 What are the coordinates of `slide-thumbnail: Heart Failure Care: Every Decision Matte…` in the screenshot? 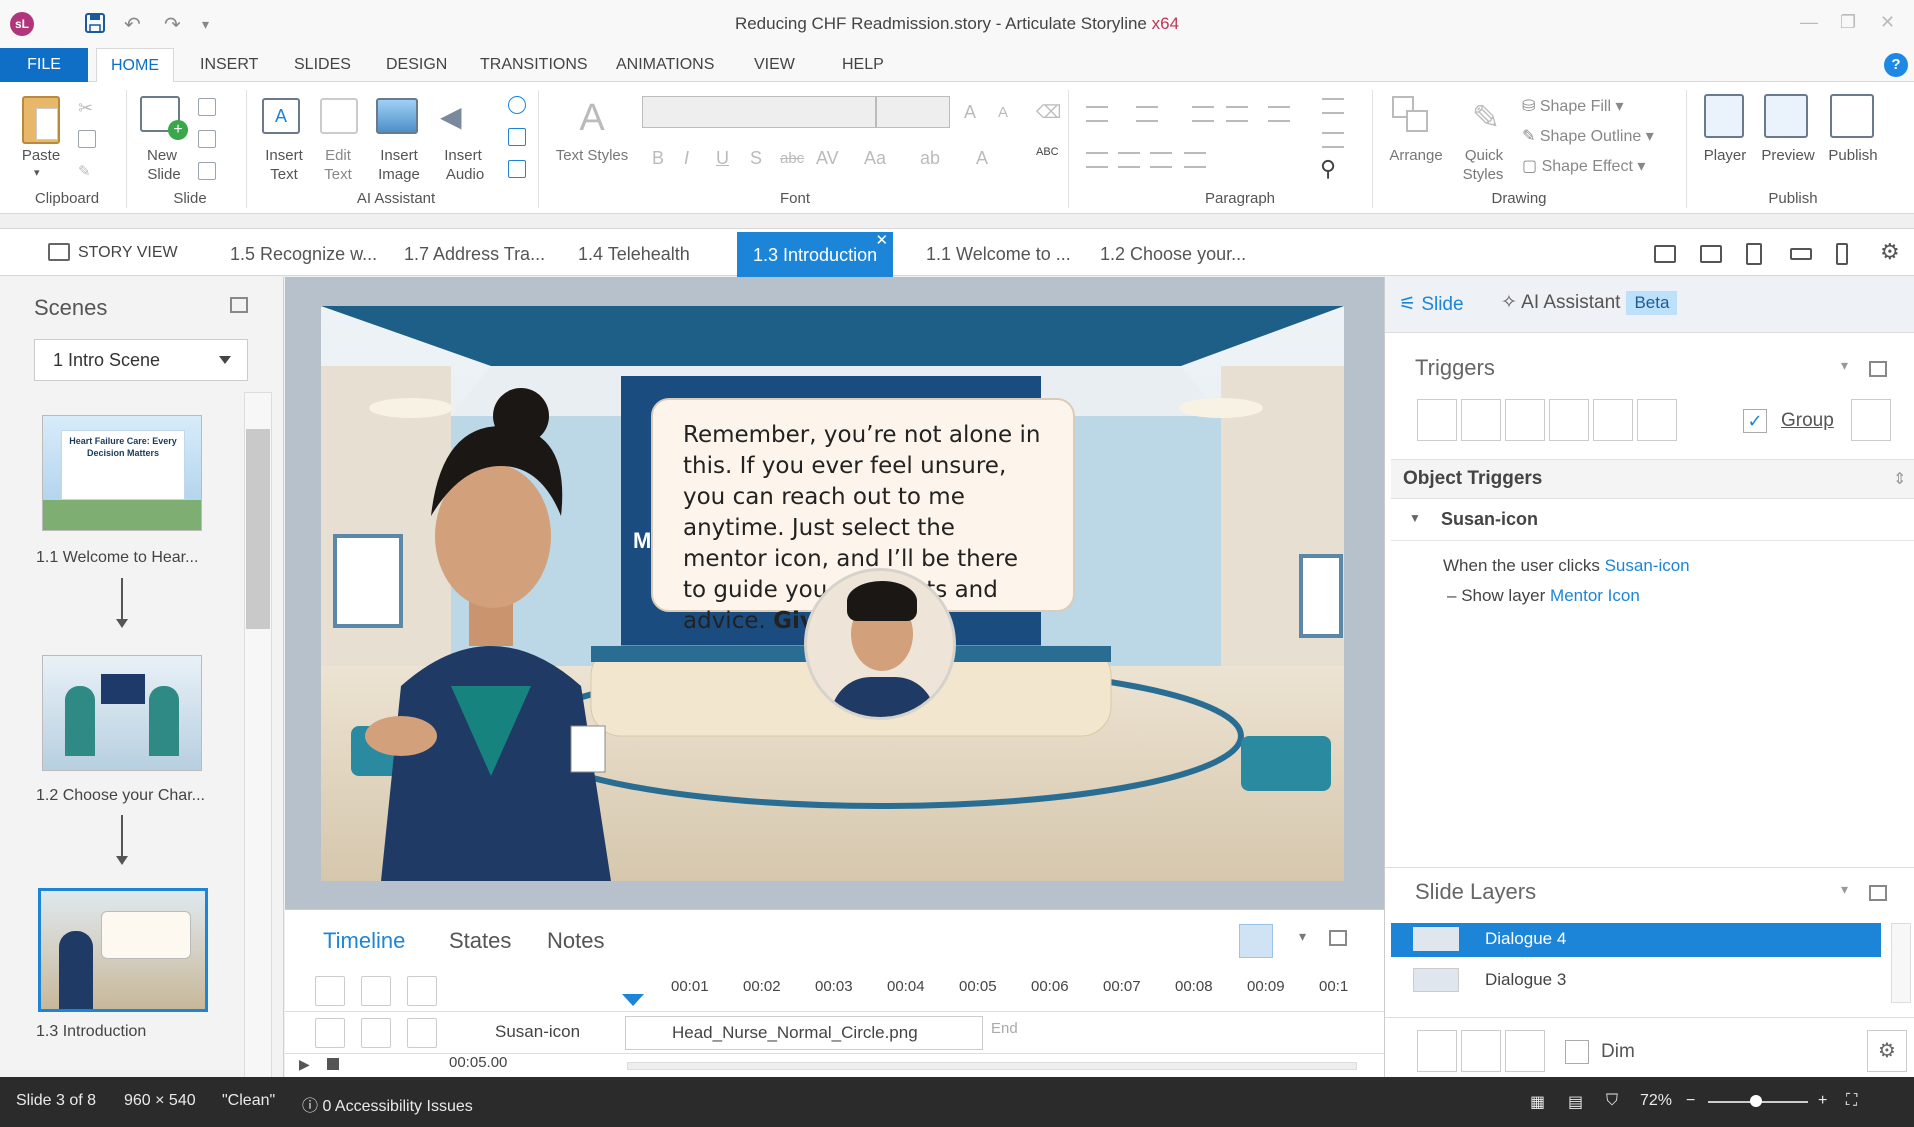 It's located at (122, 473).